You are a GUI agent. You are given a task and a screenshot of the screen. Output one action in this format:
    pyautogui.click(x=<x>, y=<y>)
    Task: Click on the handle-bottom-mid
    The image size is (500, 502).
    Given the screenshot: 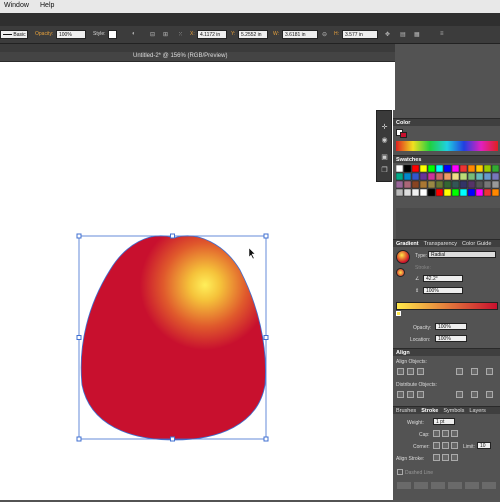 What is the action you would take?
    pyautogui.click(x=172, y=439)
    